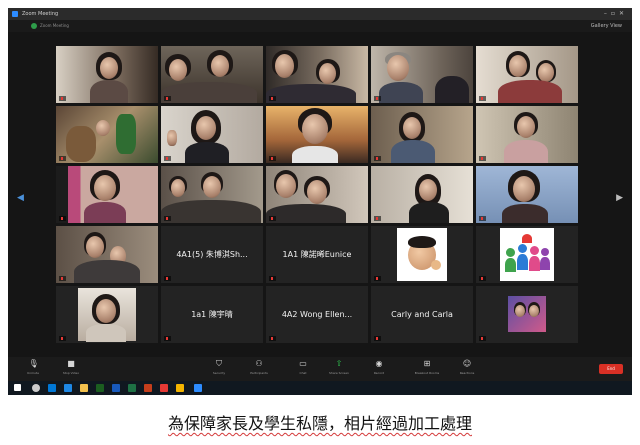  What do you see at coordinates (616, 14) in the screenshot?
I see `window-controls: –▫✕` at bounding box center [616, 14].